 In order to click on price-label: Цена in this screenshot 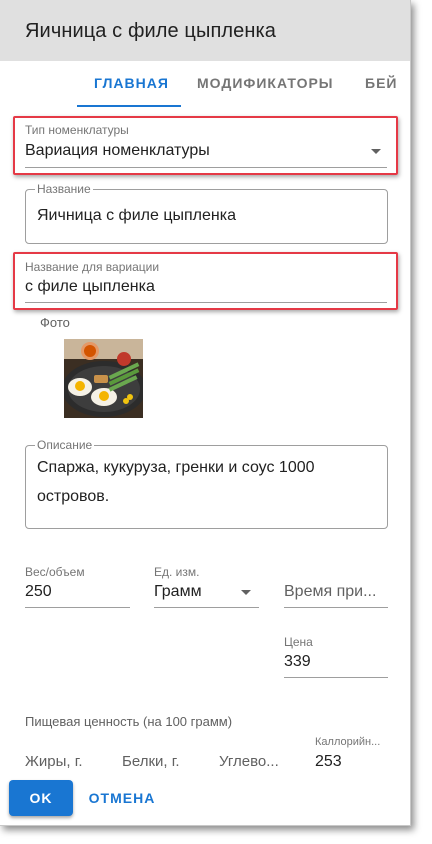, I will do `click(298, 642)`.